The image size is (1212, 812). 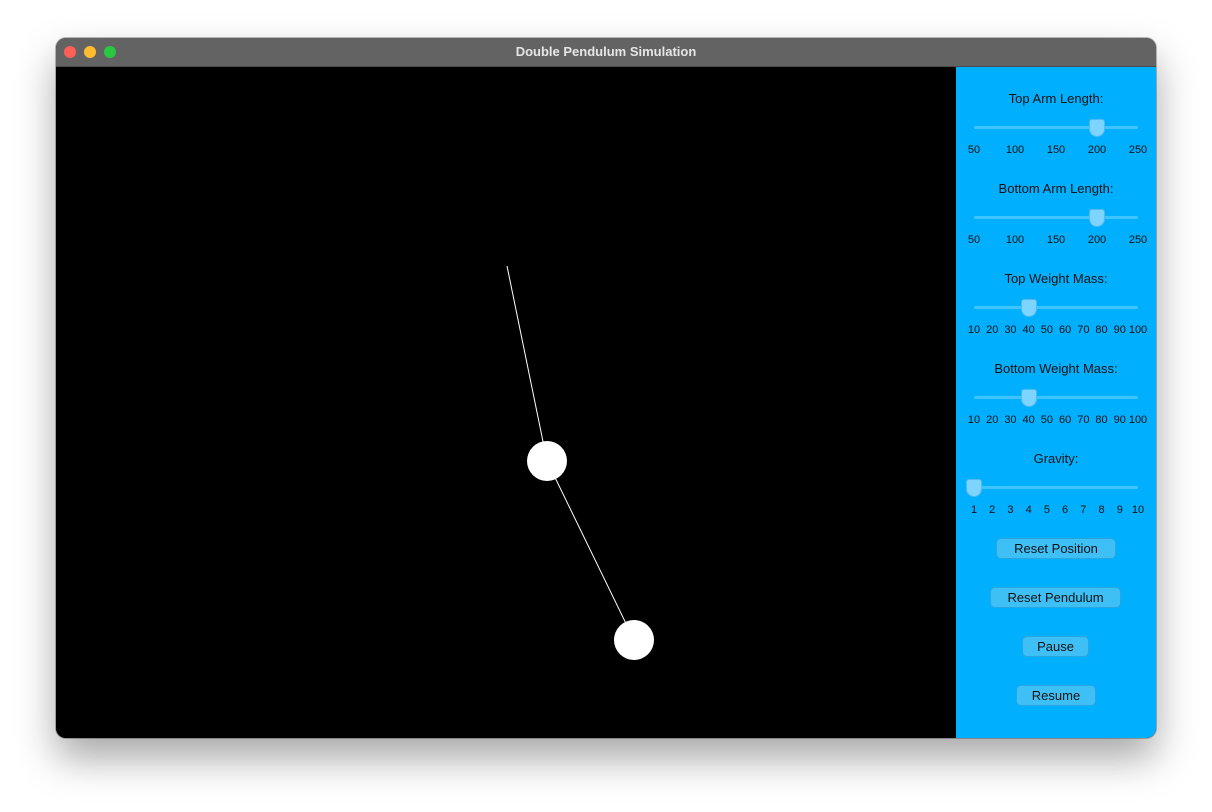 I want to click on top-weight-mass-slider, so click(x=1056, y=307).